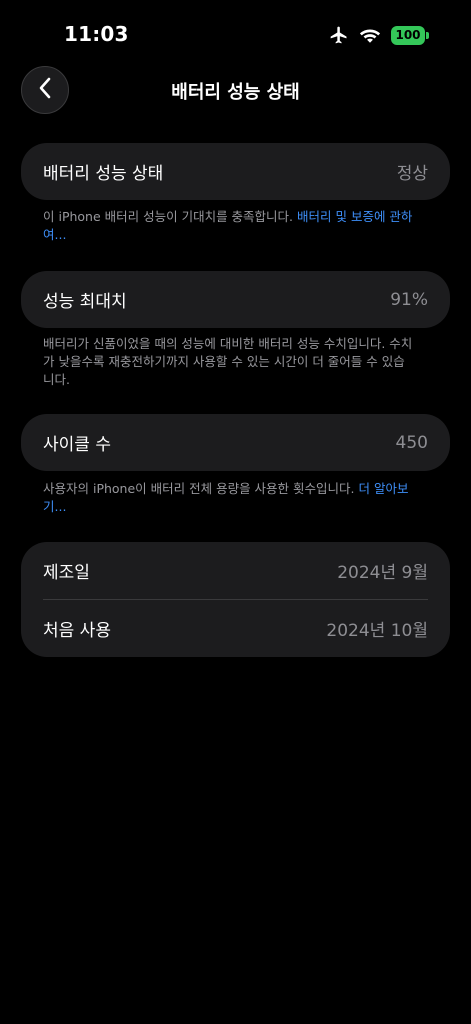 The image size is (471, 1024). I want to click on cycle-count-value: 450, so click(411, 442).